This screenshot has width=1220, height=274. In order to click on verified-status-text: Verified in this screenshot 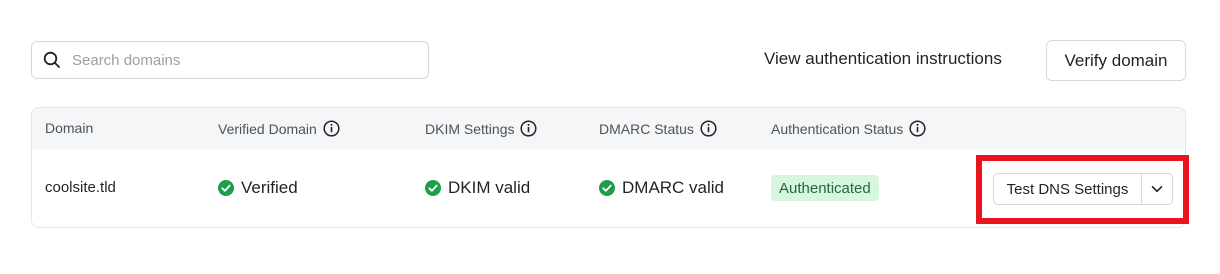, I will do `click(269, 187)`.